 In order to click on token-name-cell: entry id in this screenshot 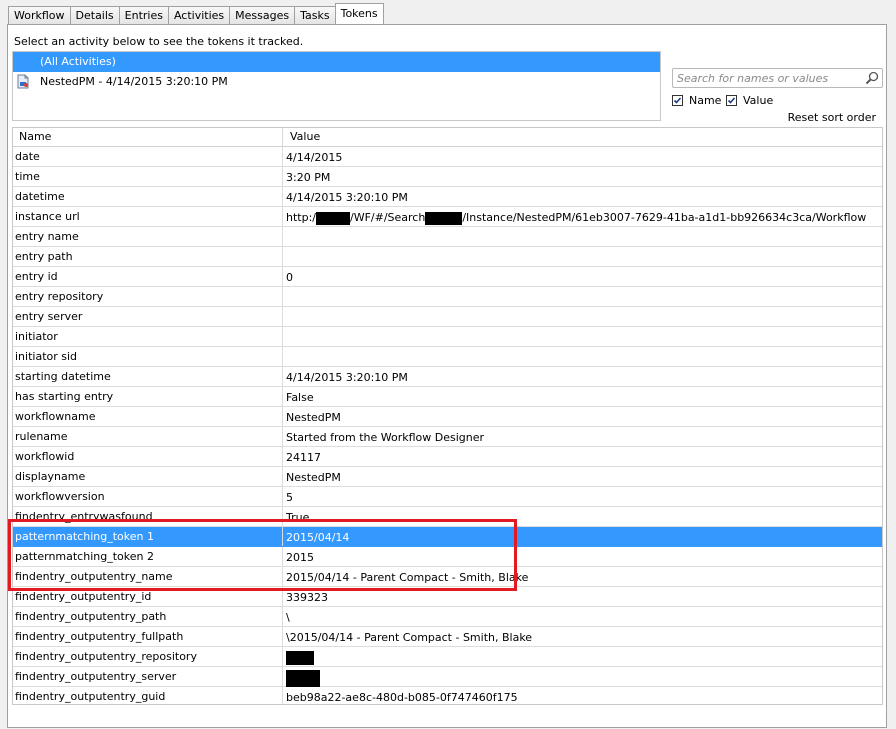, I will do `click(148, 276)`.